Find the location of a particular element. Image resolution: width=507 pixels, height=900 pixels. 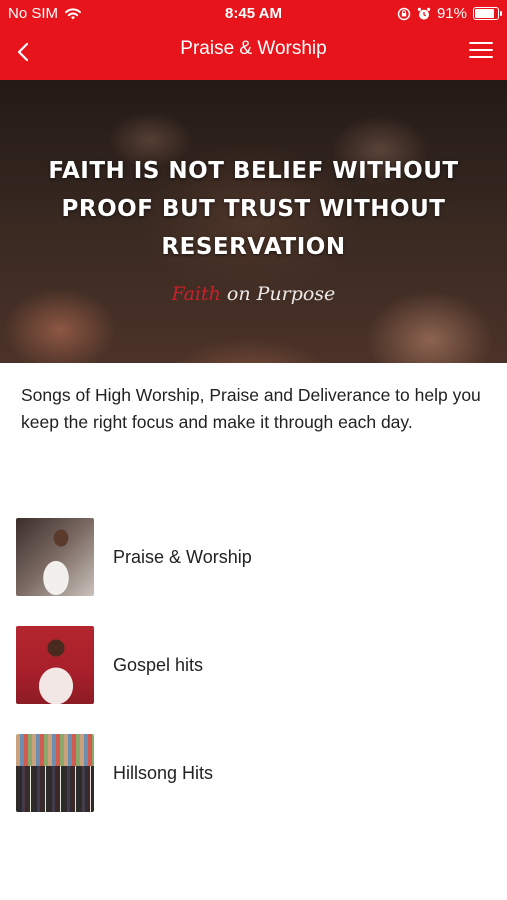

page-title: Praise & Worship is located at coordinates (253, 48).